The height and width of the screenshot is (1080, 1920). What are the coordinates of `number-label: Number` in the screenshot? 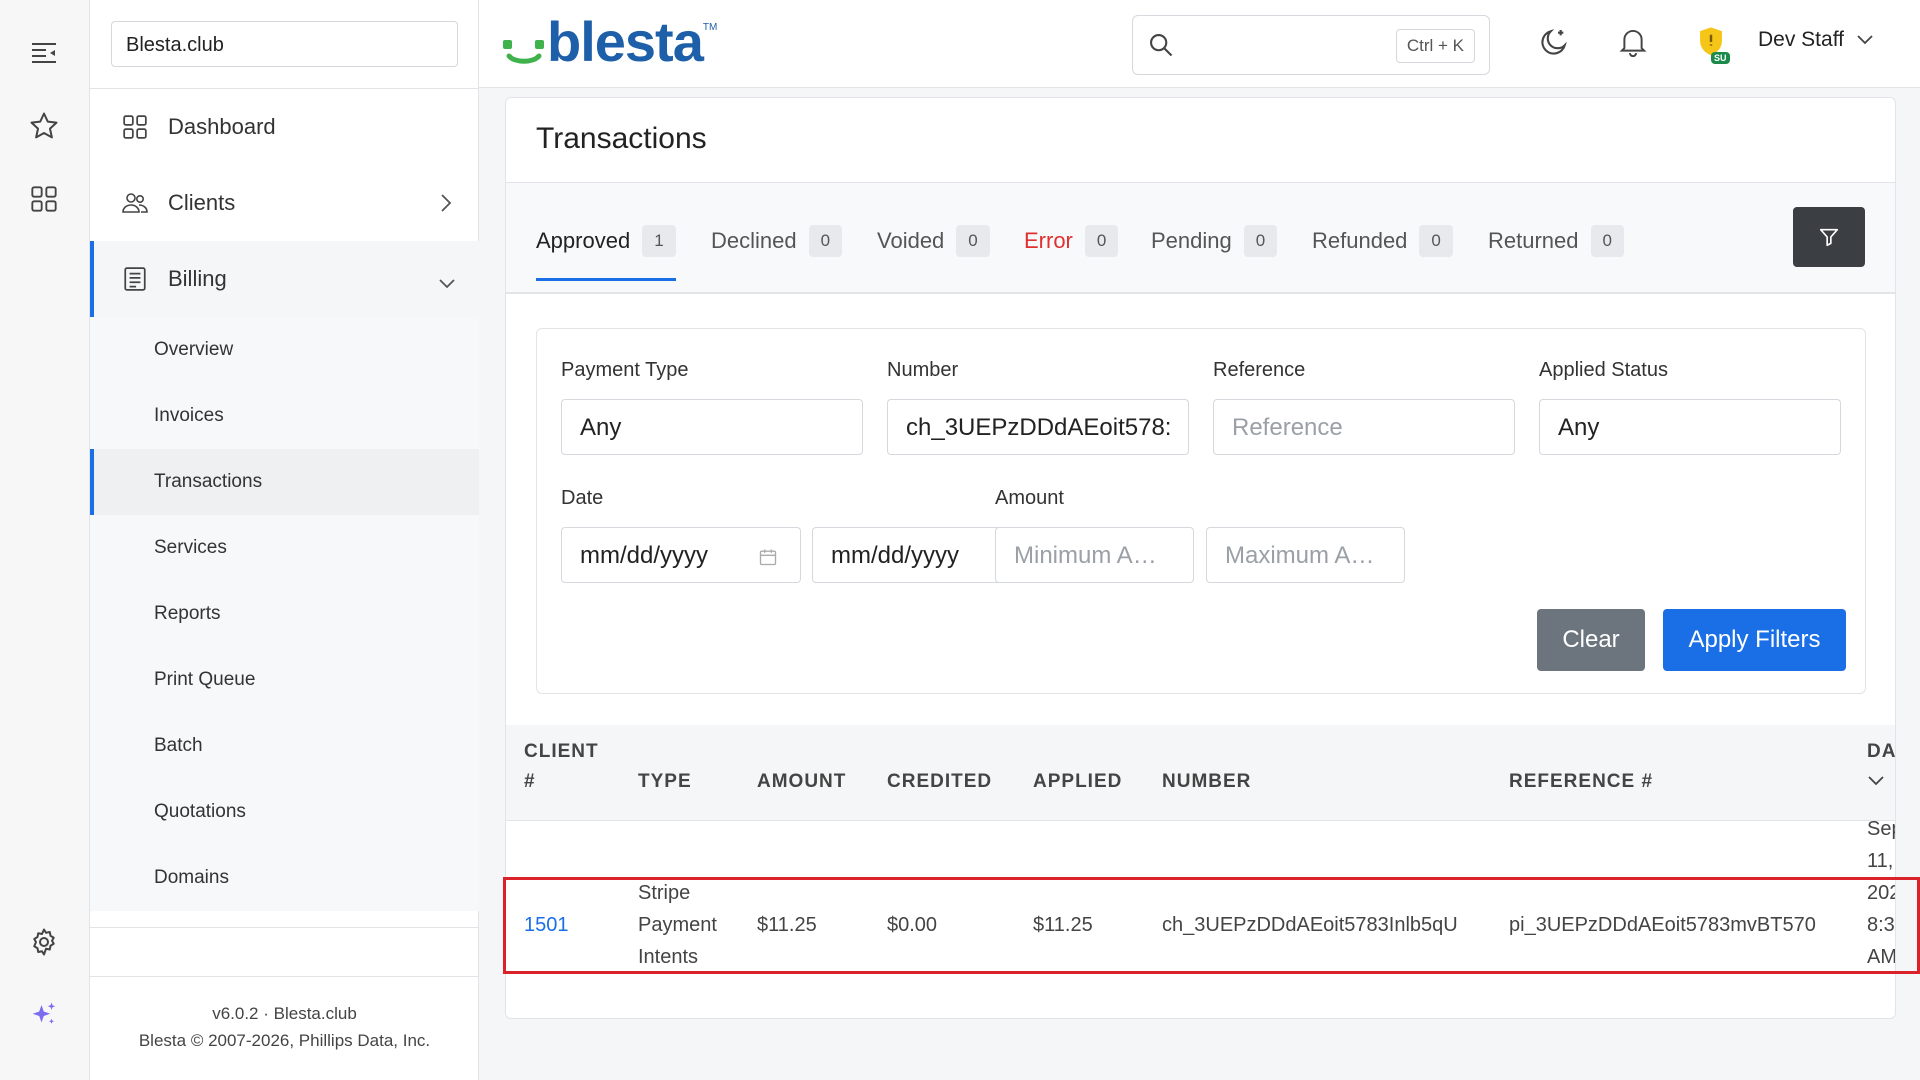 It's located at (923, 370).